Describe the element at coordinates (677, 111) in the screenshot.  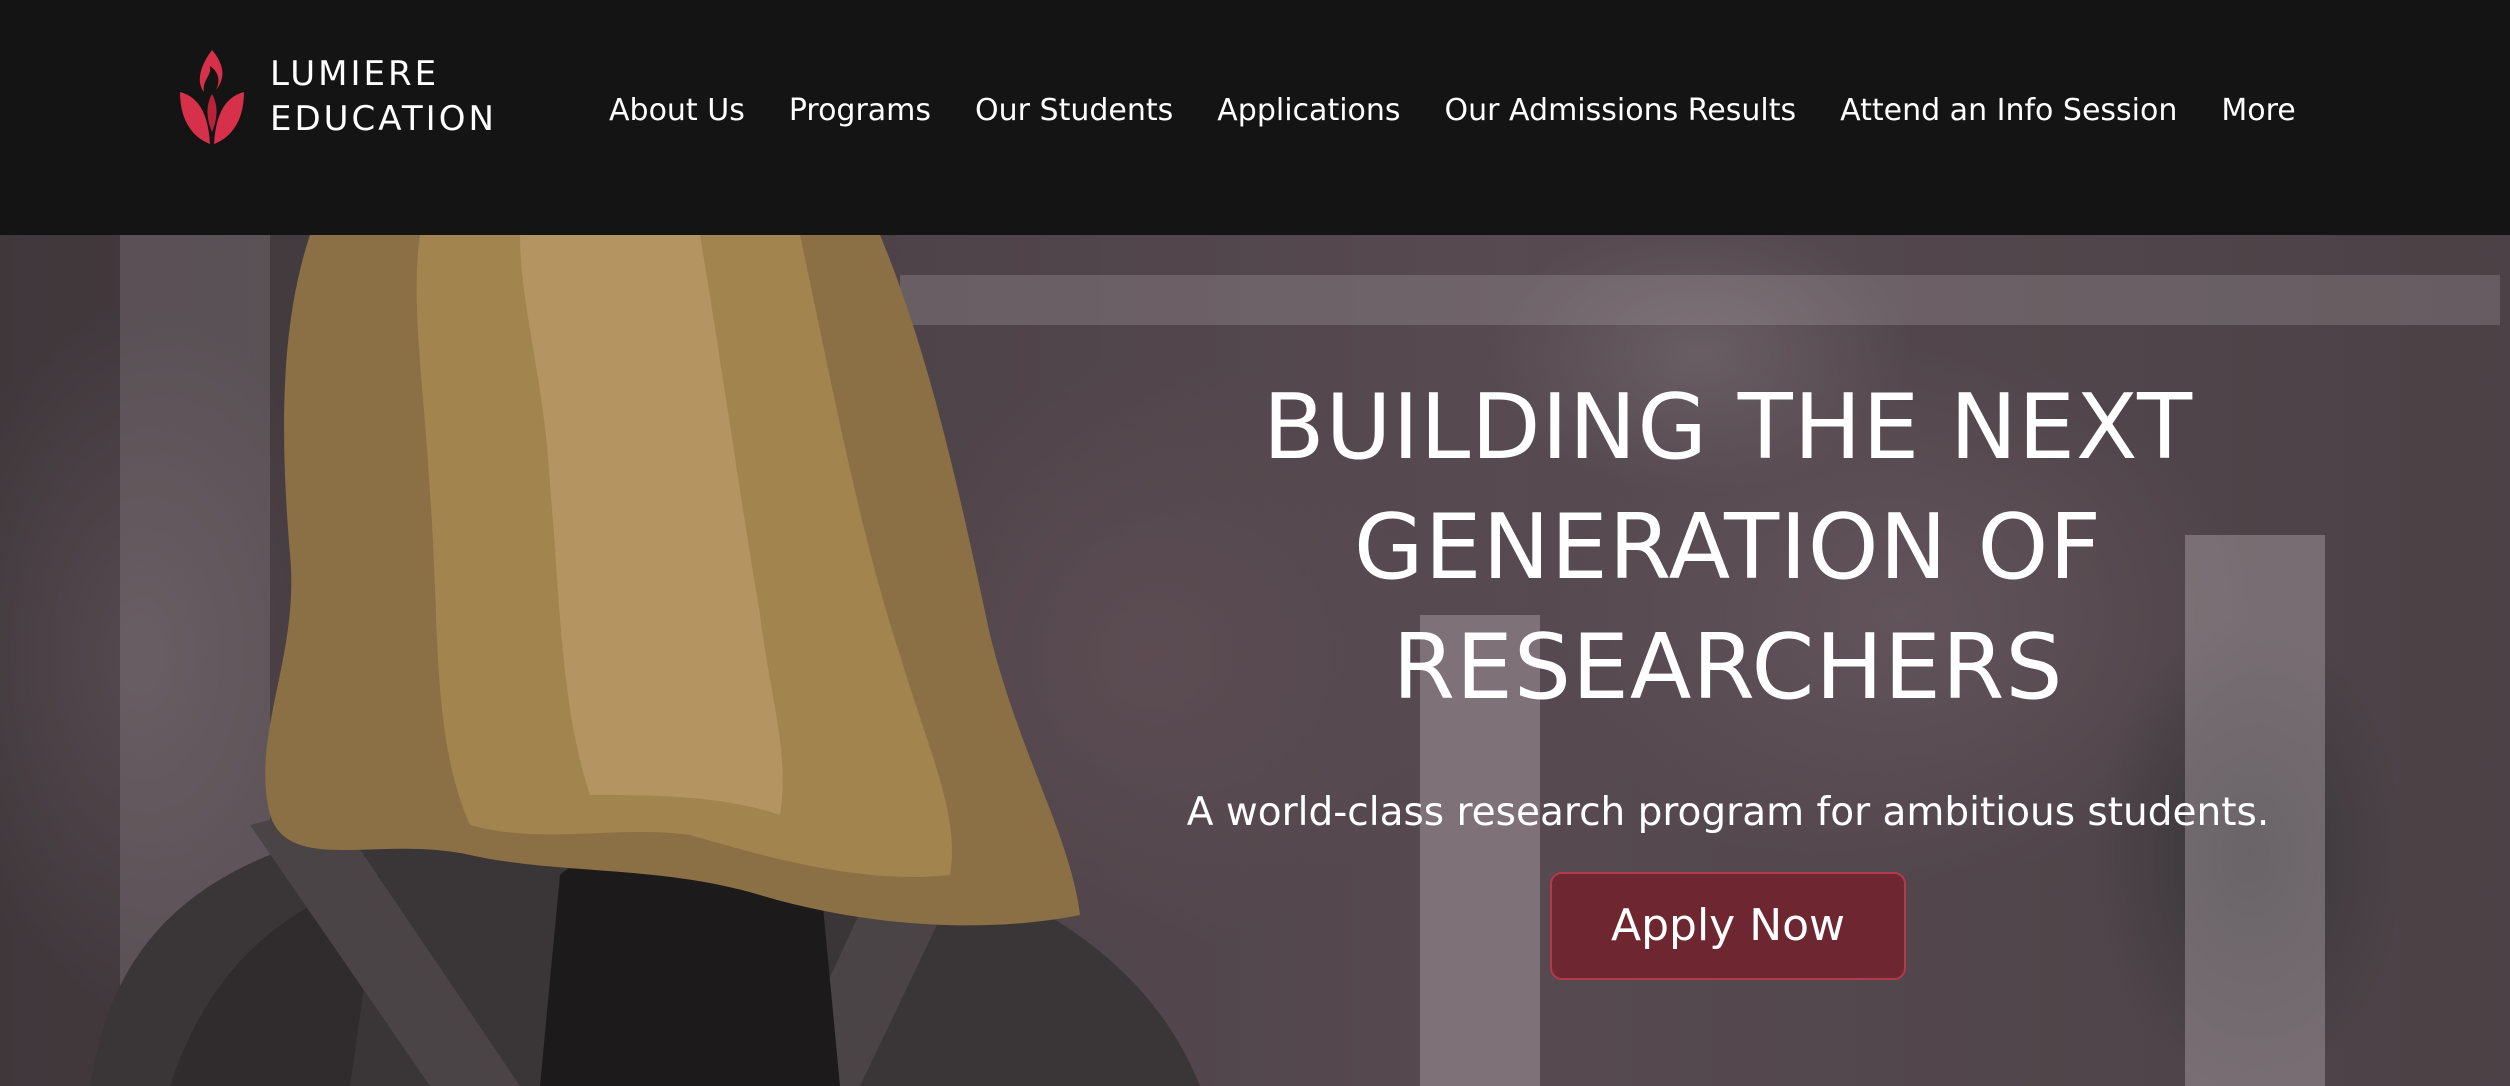
I see `nav-about-us: About Us` at that location.